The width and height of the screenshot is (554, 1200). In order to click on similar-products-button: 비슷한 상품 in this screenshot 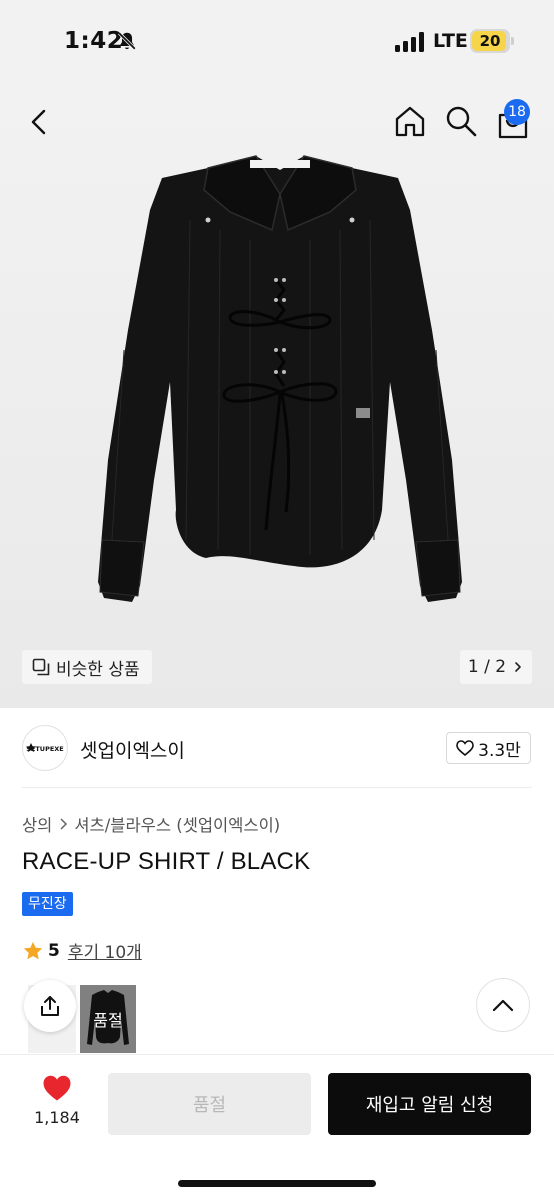, I will do `click(87, 667)`.